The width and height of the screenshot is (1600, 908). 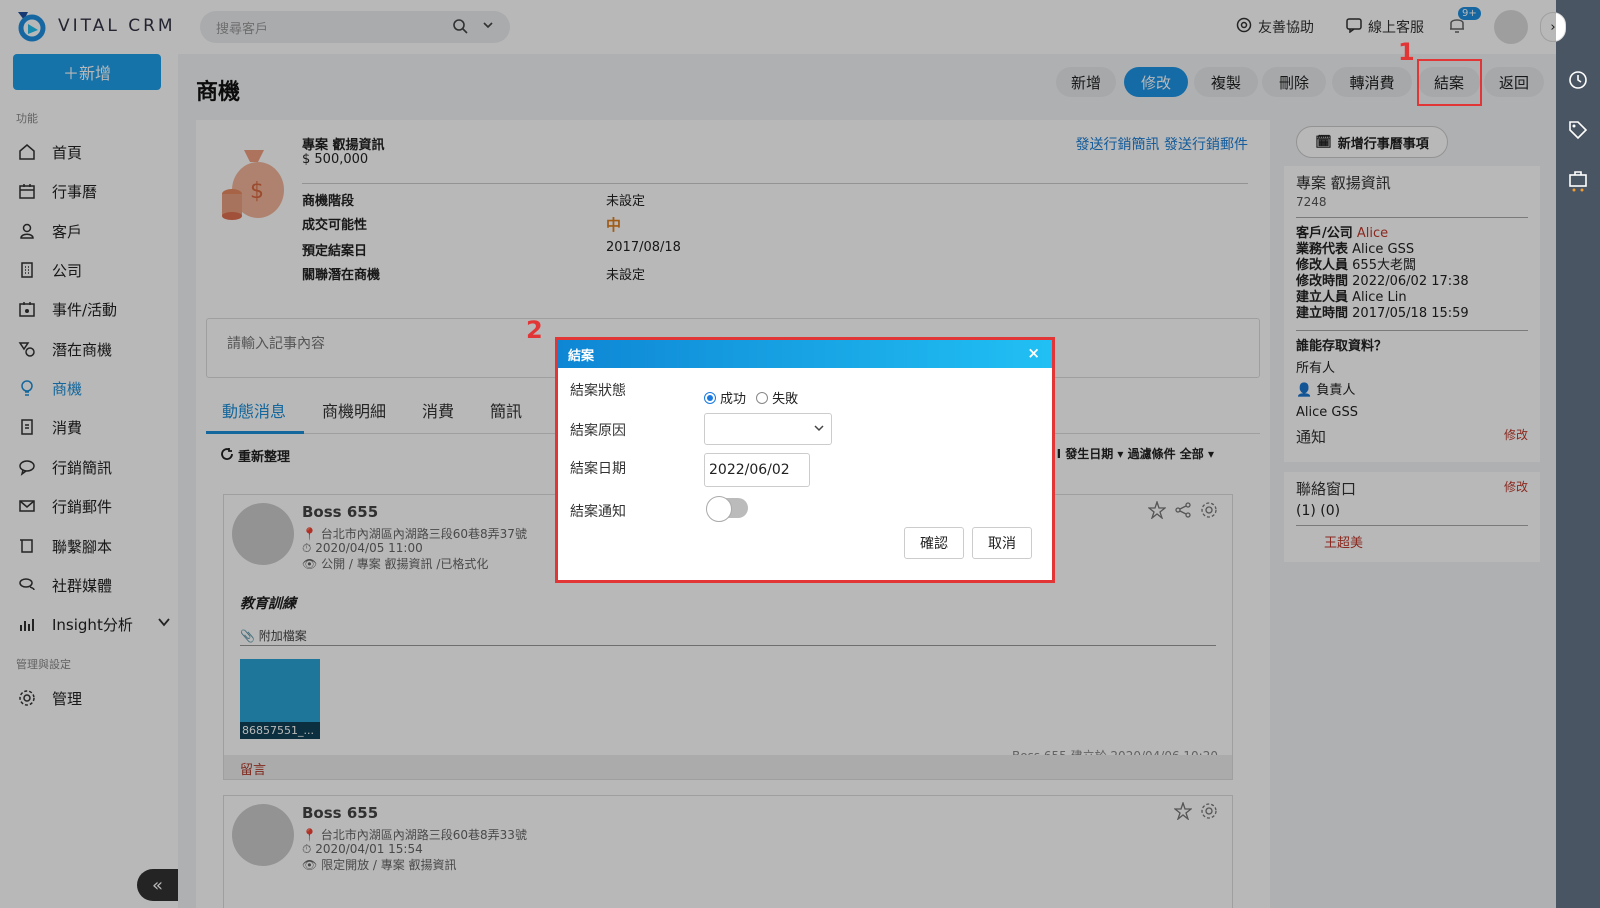 I want to click on dialog-header: 結案 ×, so click(x=805, y=354).